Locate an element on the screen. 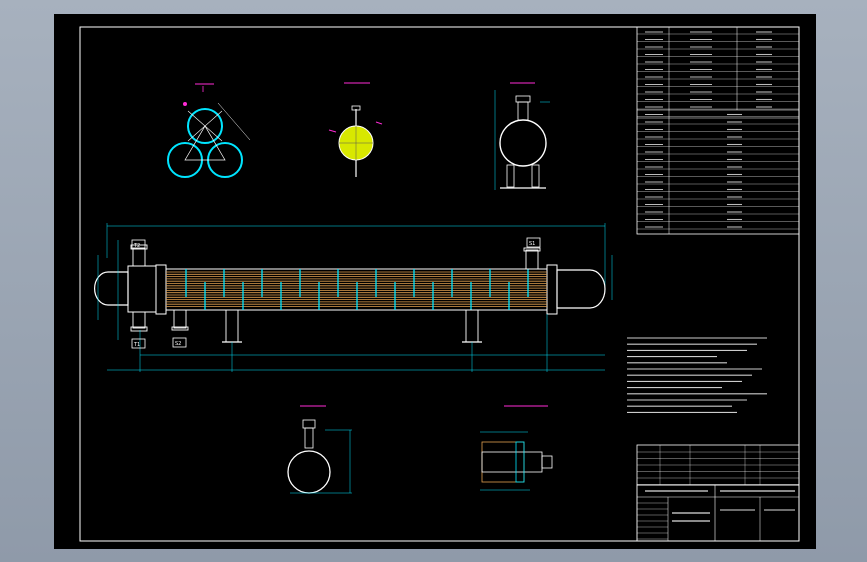 The image size is (867, 562). nozzle-label-s2: S2 is located at coordinates (178, 344).